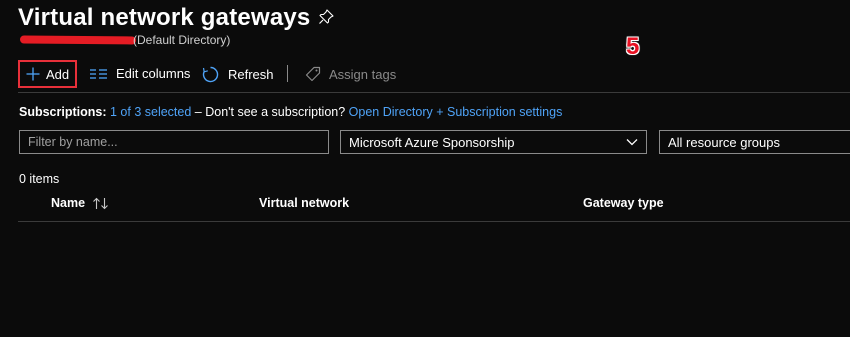  What do you see at coordinates (304, 203) in the screenshot?
I see `column-header-virtual-network: Virtual network` at bounding box center [304, 203].